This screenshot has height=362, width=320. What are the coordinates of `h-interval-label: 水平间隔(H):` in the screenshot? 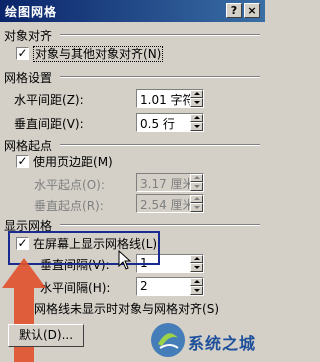 It's located at (75, 288).